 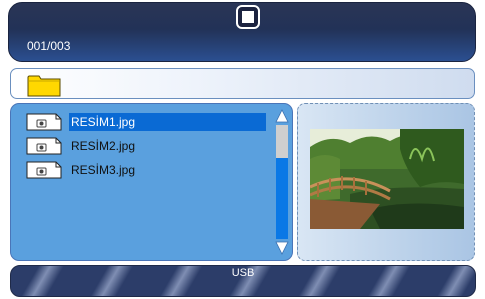 What do you see at coordinates (243, 281) in the screenshot?
I see `source-bar: USB` at bounding box center [243, 281].